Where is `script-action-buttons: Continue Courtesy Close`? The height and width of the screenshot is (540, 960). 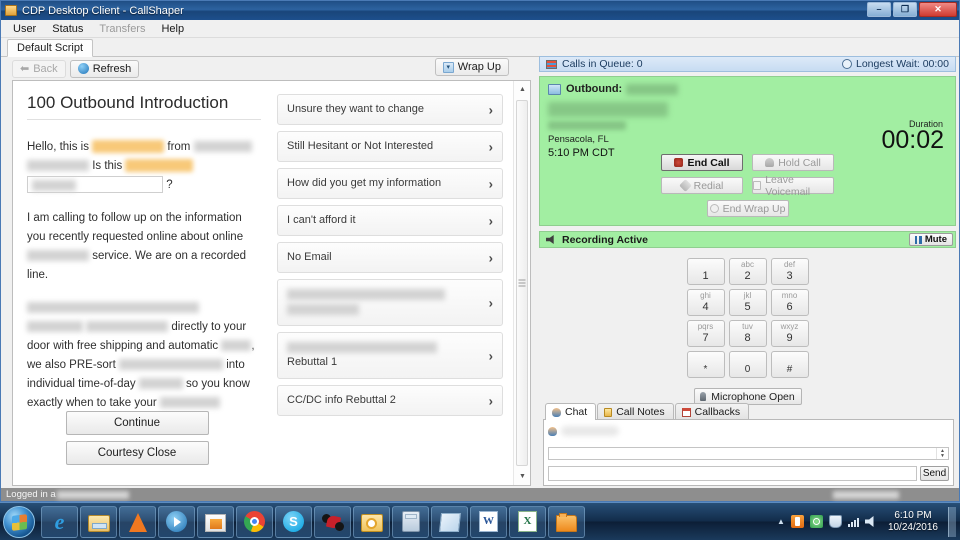 script-action-buttons: Continue Courtesy Close is located at coordinates (137, 441).